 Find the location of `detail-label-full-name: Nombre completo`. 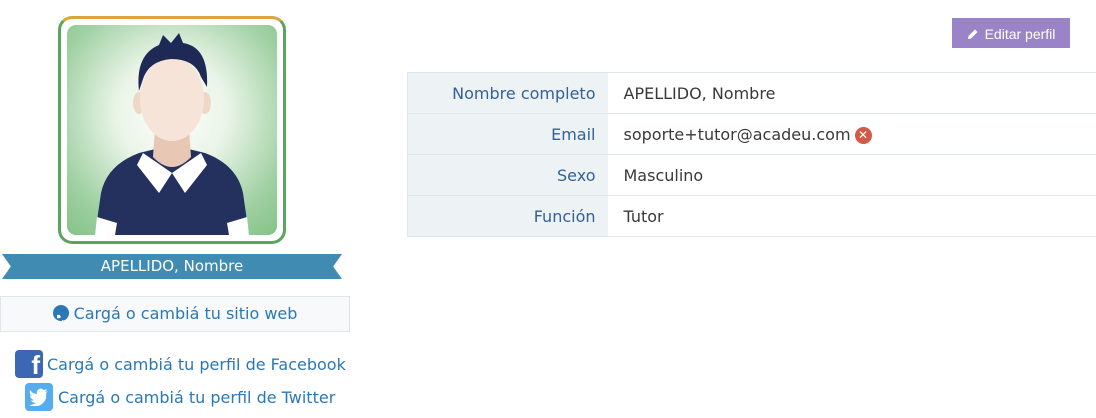

detail-label-full-name: Nombre completo is located at coordinates (507, 93).